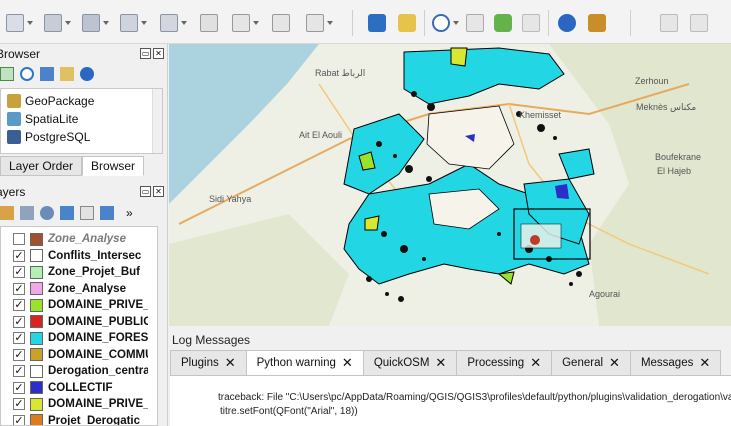 The image size is (731, 426). What do you see at coordinates (315, 23) in the screenshot?
I see `chart-icon` at bounding box center [315, 23].